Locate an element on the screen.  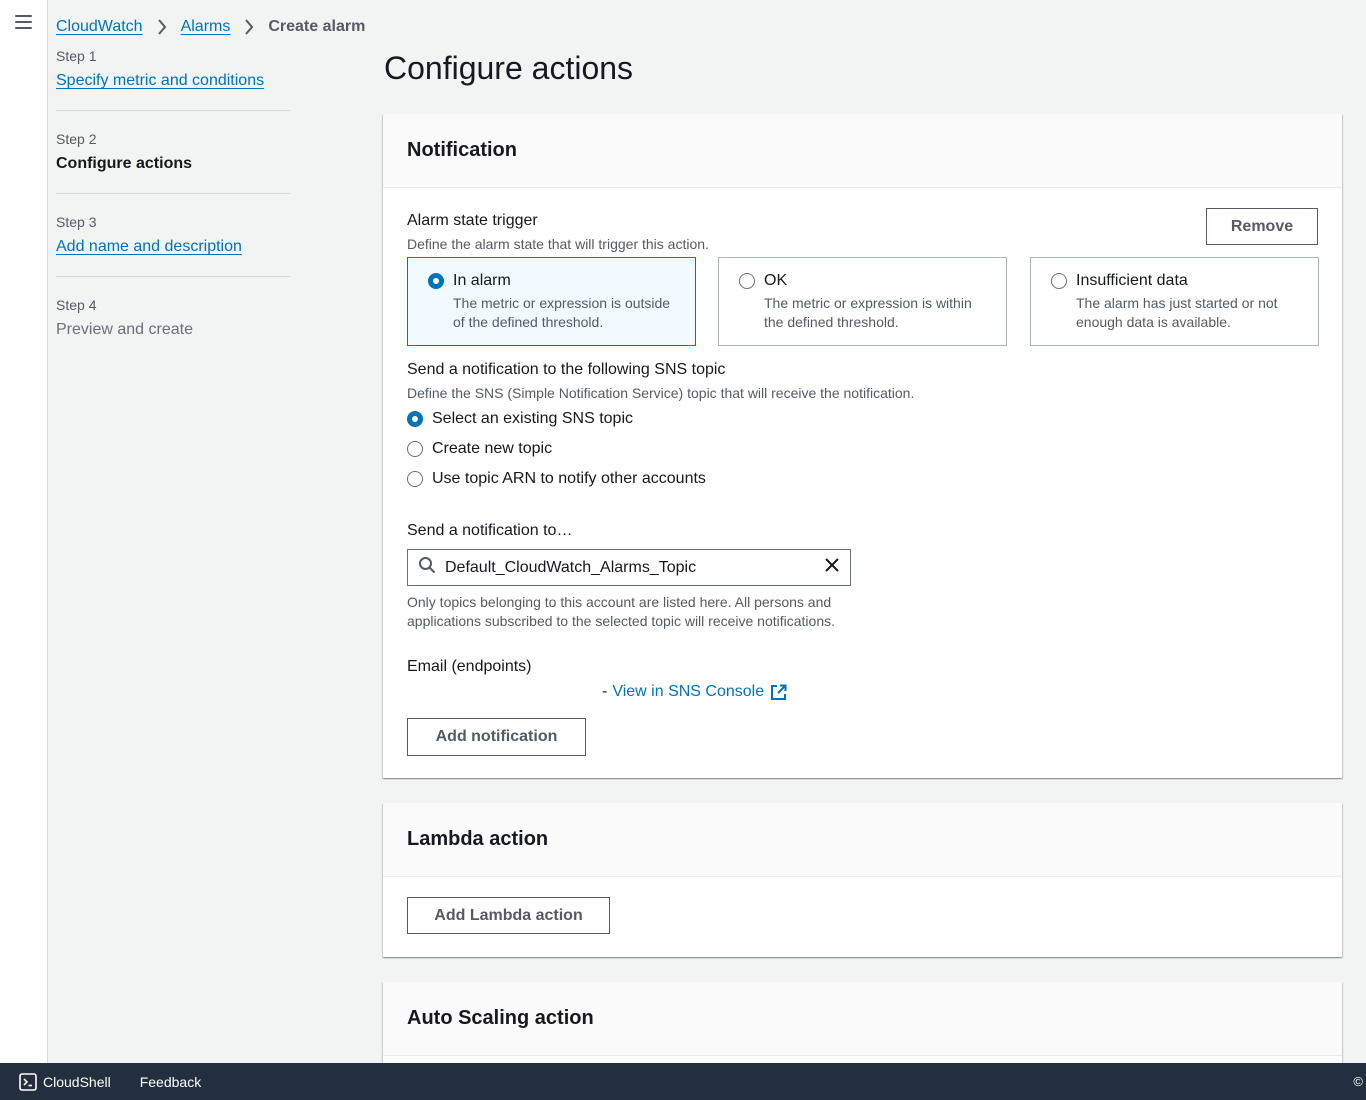
search-value: Default_CloudWatch_Alarms_Topic is located at coordinates (571, 567).